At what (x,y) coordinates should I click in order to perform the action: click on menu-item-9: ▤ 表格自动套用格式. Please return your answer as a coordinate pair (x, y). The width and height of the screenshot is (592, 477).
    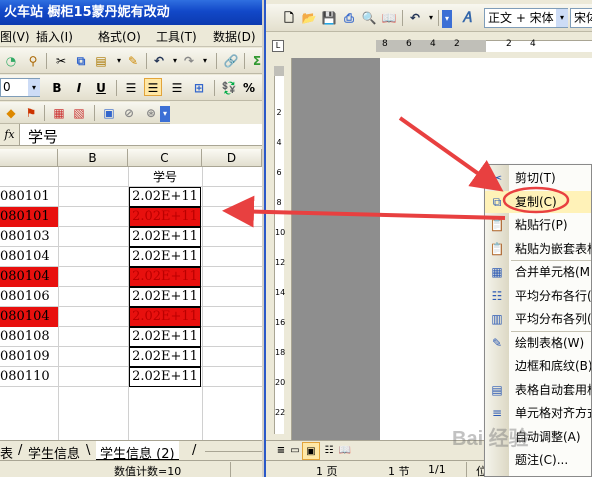
    Looking at the image, I should click on (538, 390).